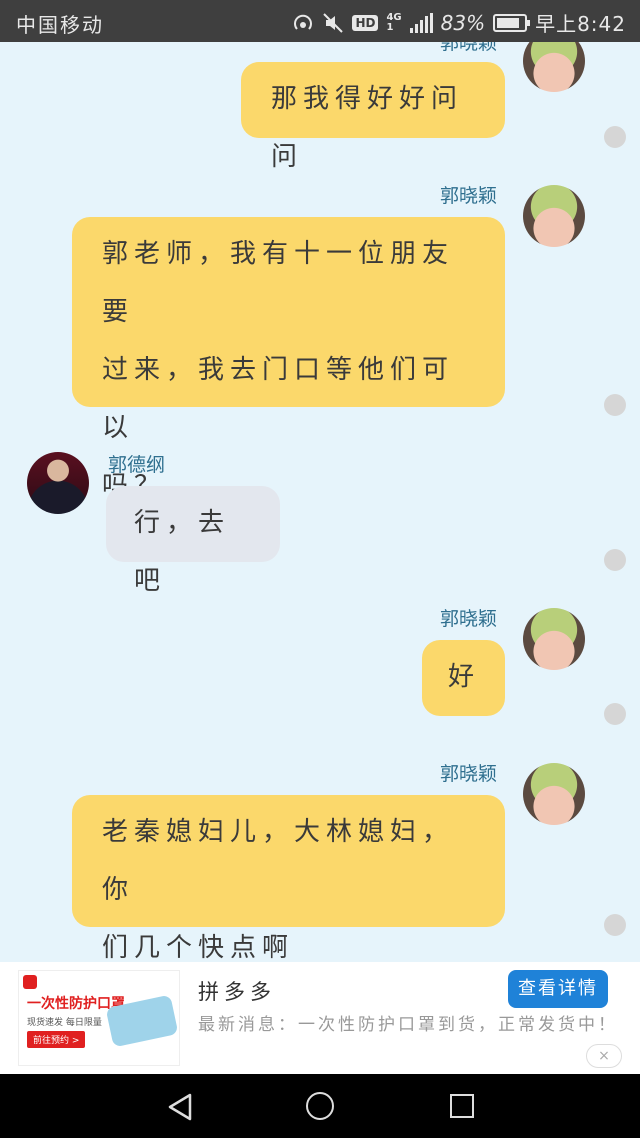 This screenshot has height=1138, width=640. I want to click on message-text-line: 过来，我去门口等他们可以, so click(278, 399).